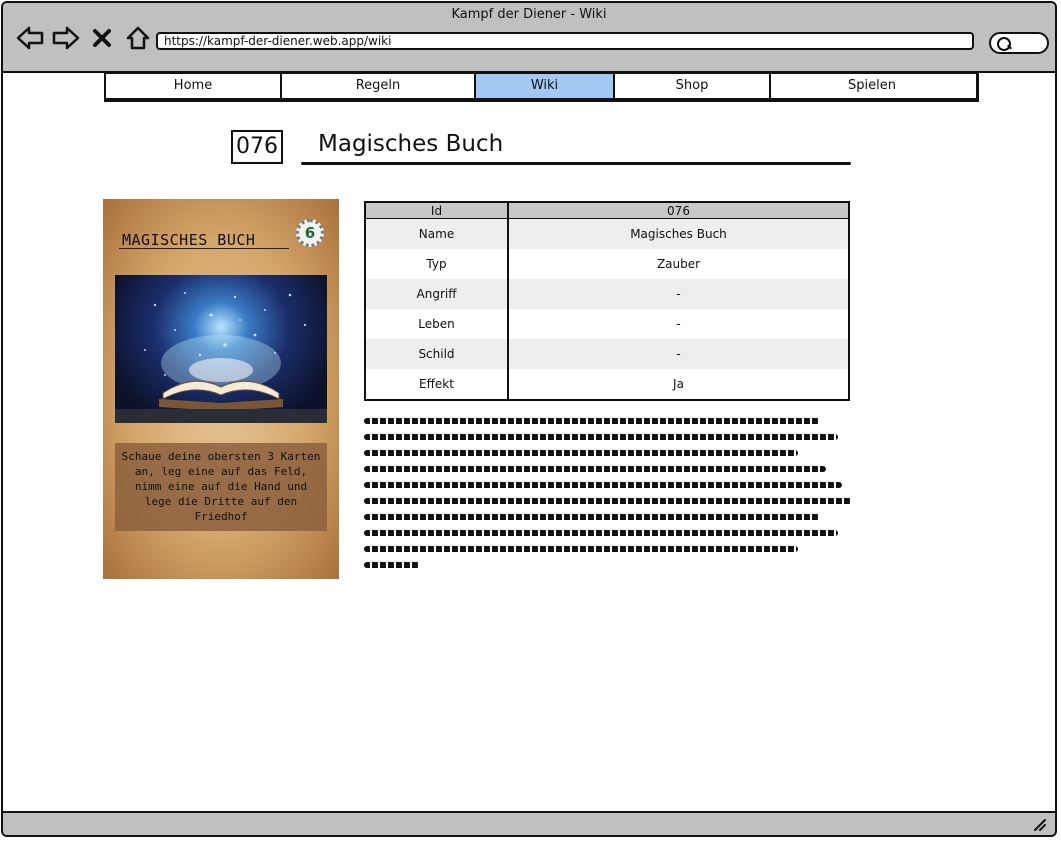  Describe the element at coordinates (411, 144) in the screenshot. I see `page-title: Magisches Buch` at that location.